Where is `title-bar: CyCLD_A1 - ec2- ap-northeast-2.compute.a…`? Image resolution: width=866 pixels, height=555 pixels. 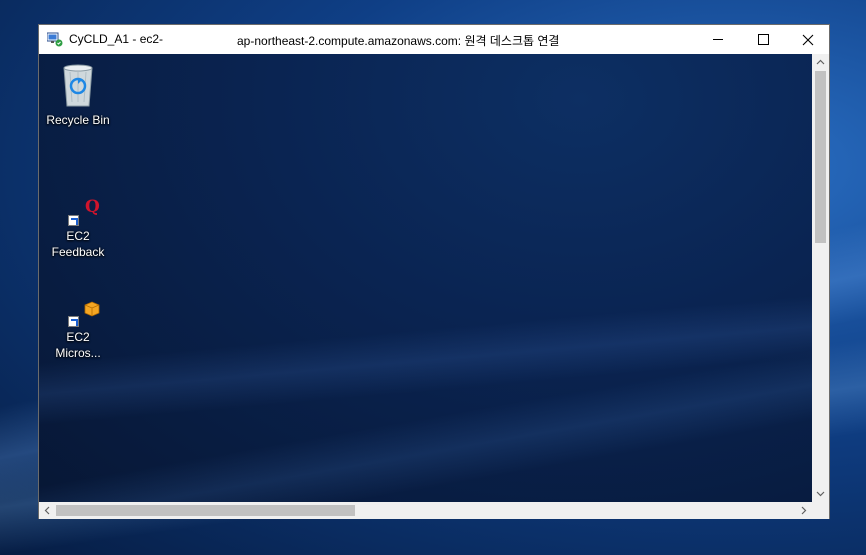
title-bar: CyCLD_A1 - ec2- ap-northeast-2.compute.a… is located at coordinates (434, 39).